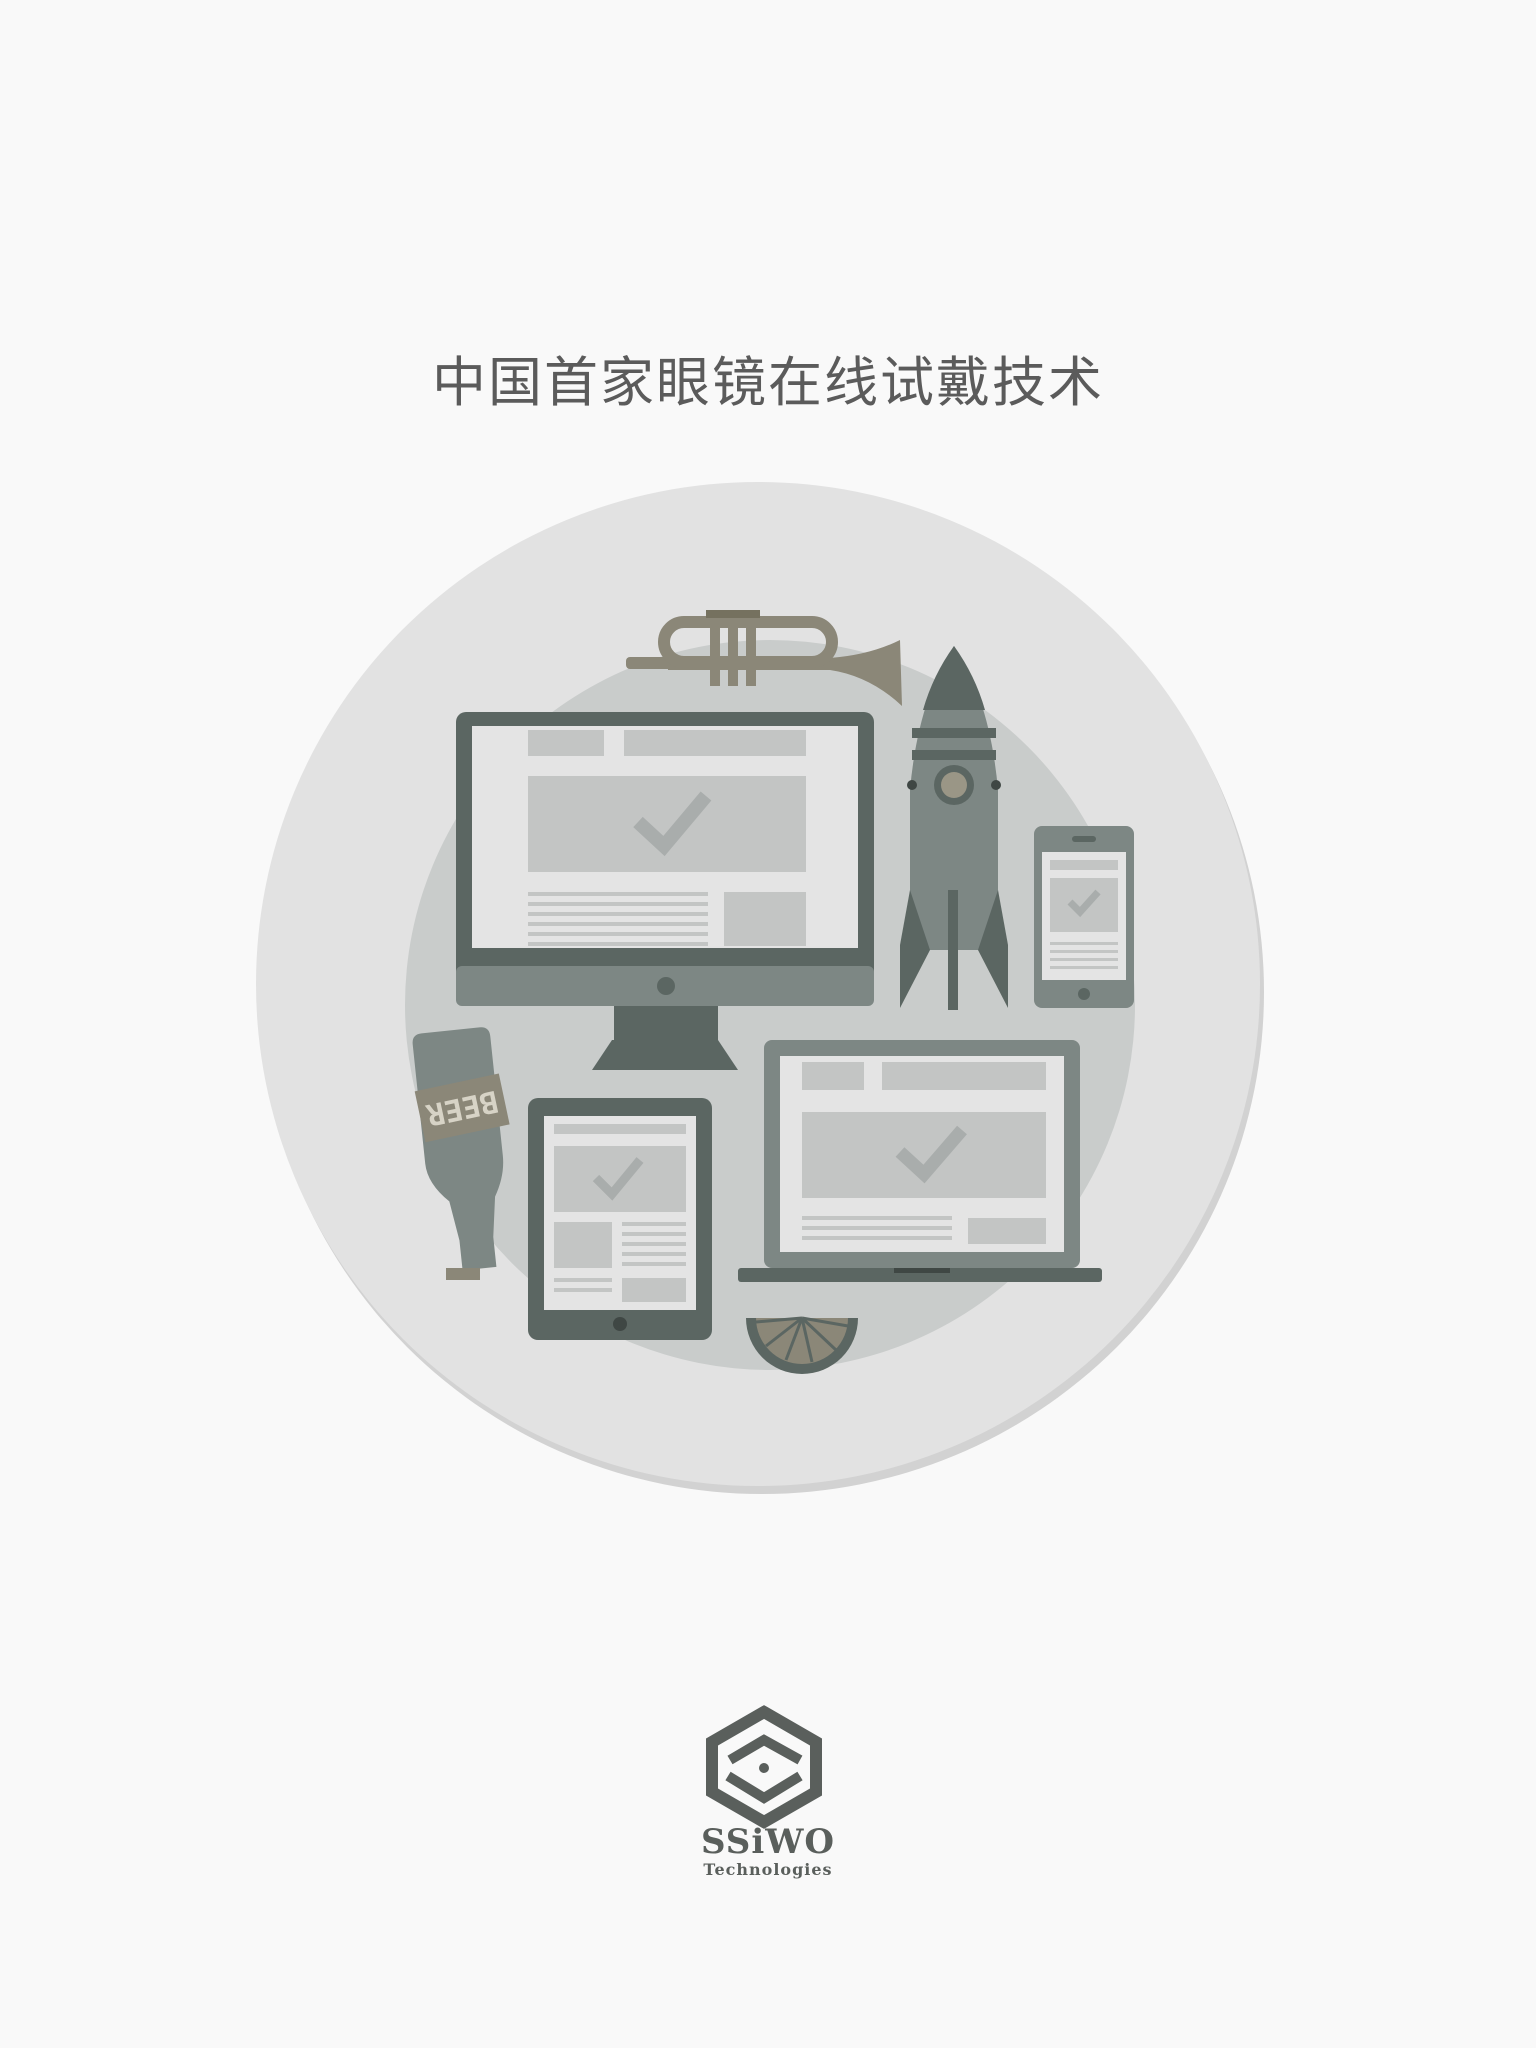 This screenshot has height=2048, width=1536. I want to click on brand-name: SSiWO, so click(768, 1842).